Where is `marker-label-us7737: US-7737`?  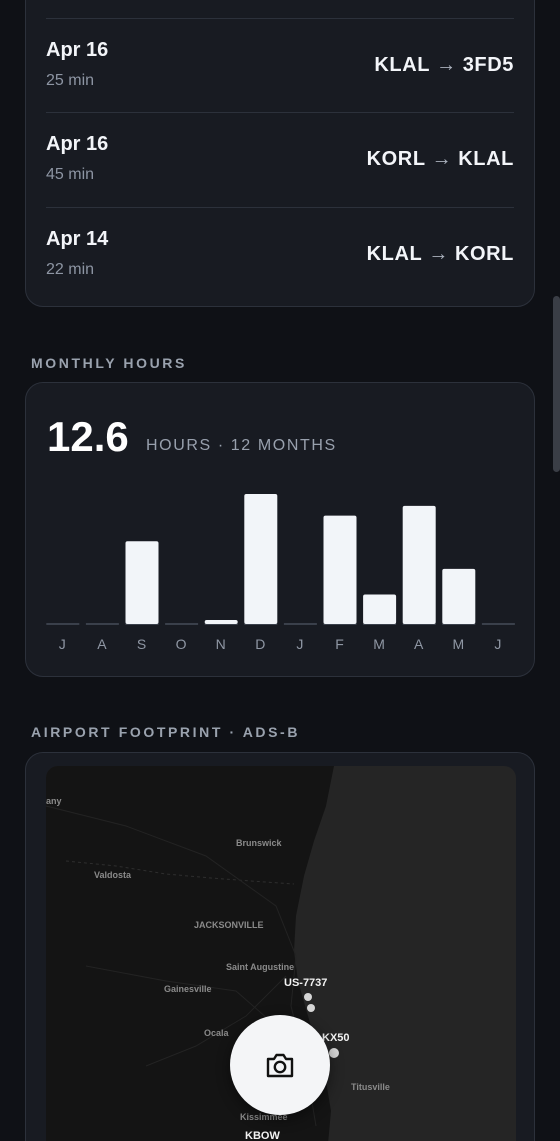 marker-label-us7737: US-7737 is located at coordinates (306, 983).